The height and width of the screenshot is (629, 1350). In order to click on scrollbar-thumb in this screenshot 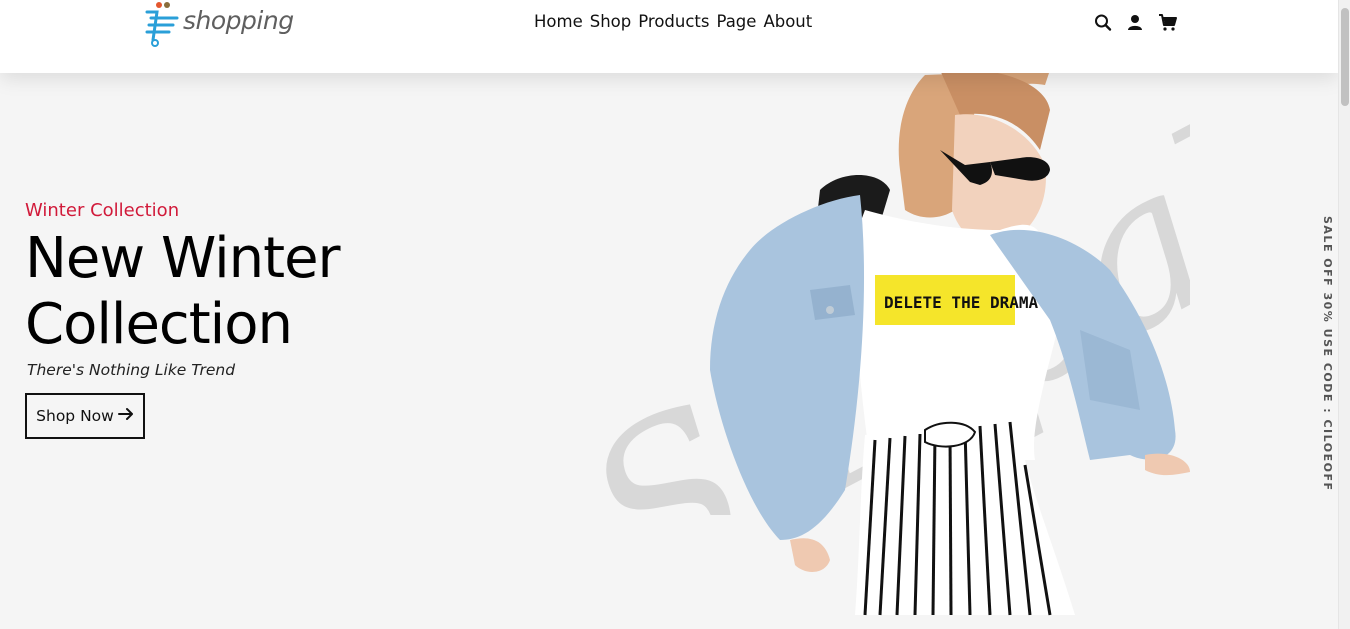, I will do `click(1345, 57)`.